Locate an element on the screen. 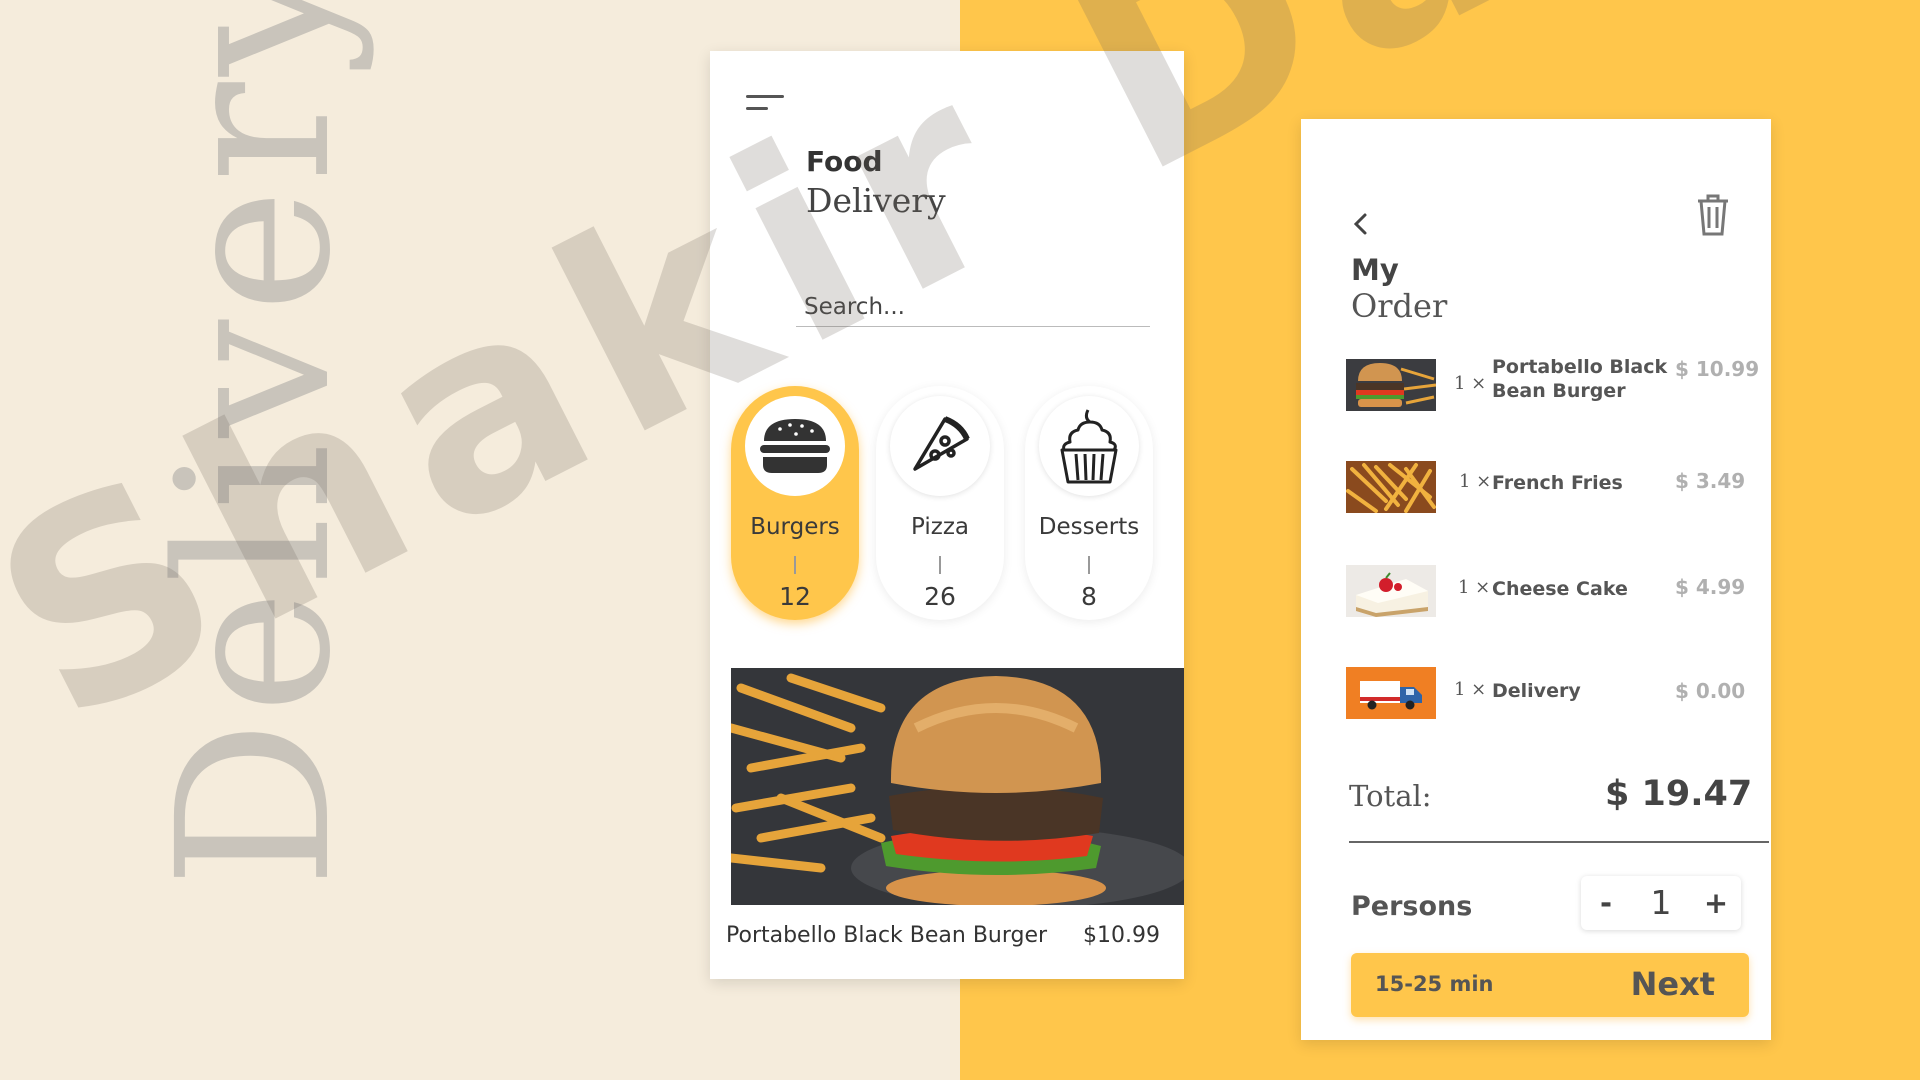 This screenshot has height=1080, width=1920. app-title-serif: Delivery is located at coordinates (876, 200).